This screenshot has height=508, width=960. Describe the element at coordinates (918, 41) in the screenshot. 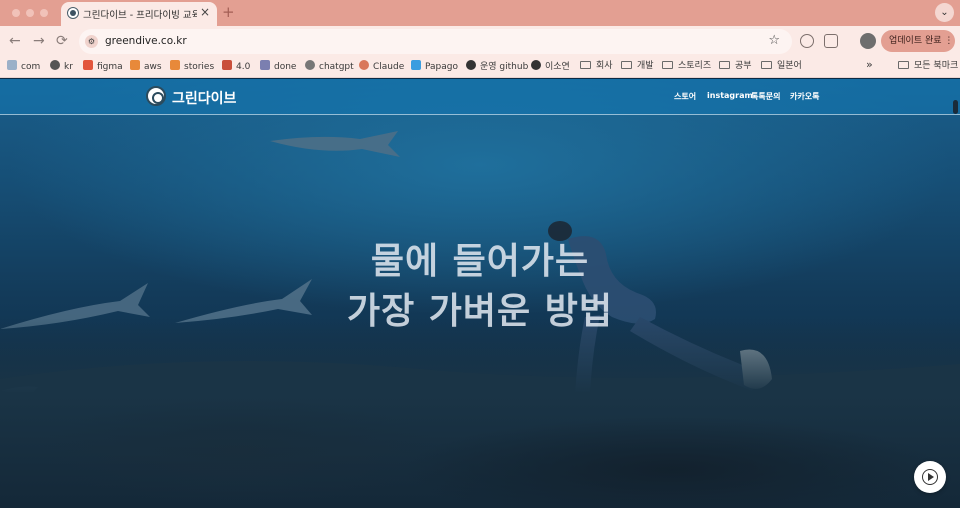

I see `update-button: 업데이트 완료 ⋮` at that location.